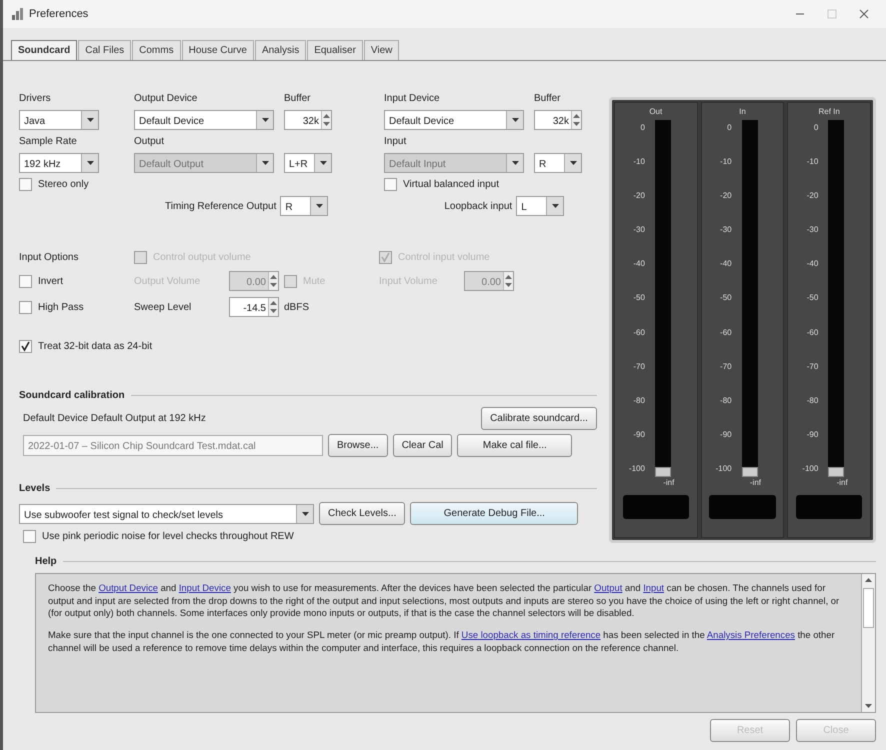  What do you see at coordinates (864, 14) in the screenshot?
I see `close-icon` at bounding box center [864, 14].